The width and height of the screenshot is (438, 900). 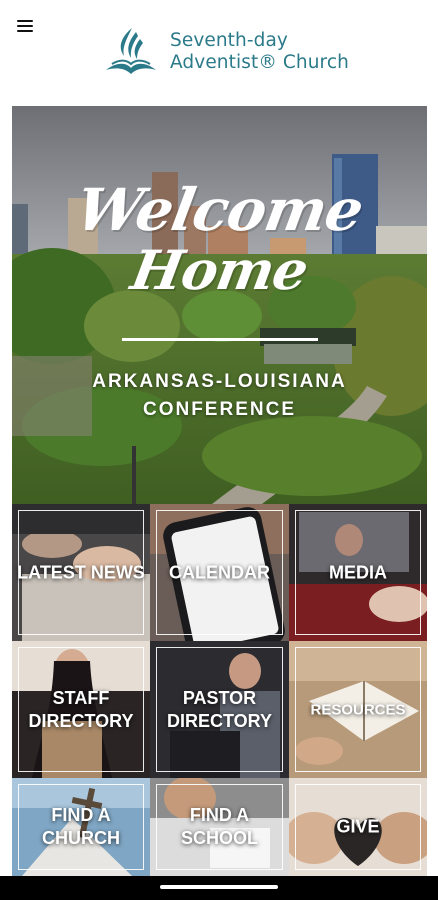 I want to click on hamburger-menu-icon, so click(x=27, y=27).